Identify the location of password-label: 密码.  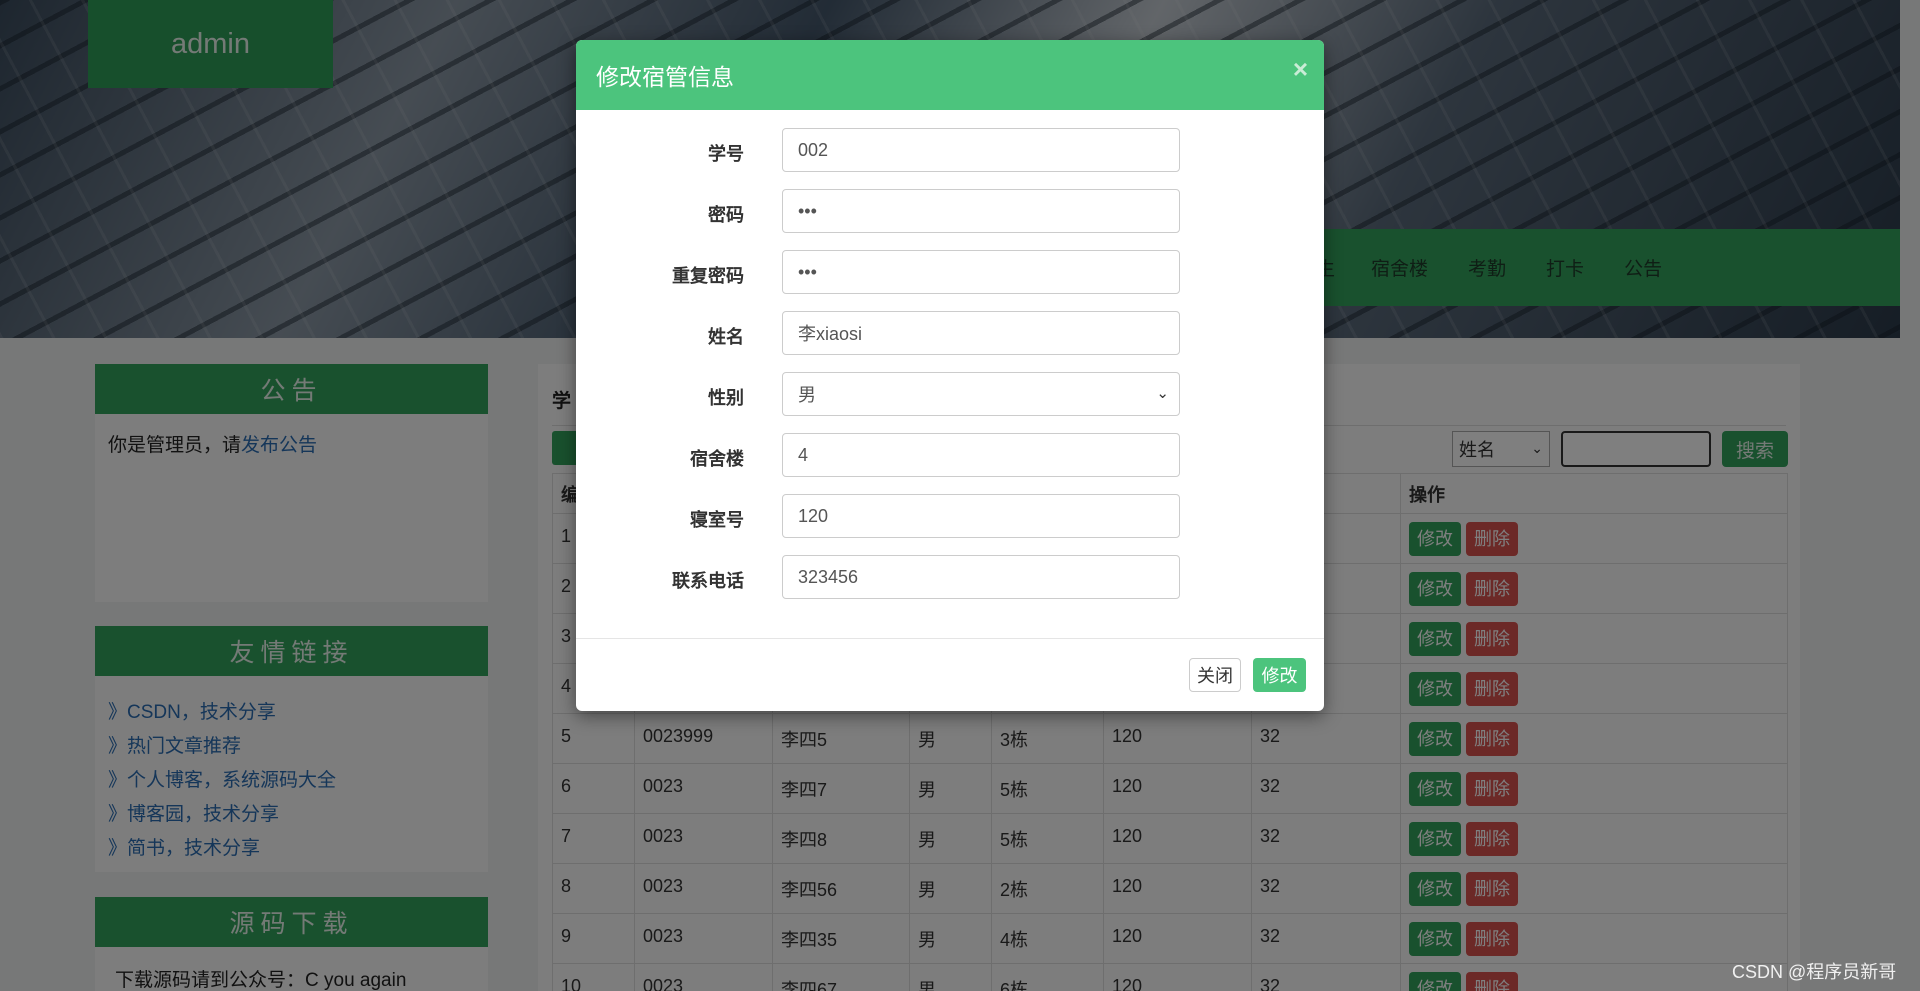
(726, 215).